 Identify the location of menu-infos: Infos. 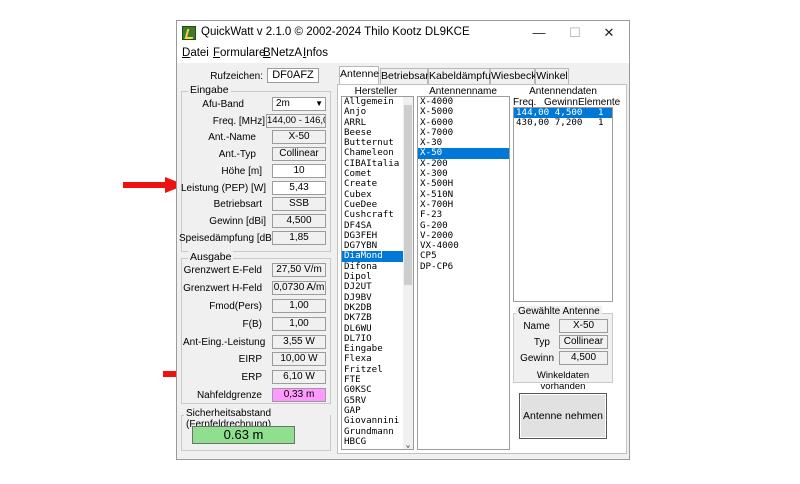
(315, 53).